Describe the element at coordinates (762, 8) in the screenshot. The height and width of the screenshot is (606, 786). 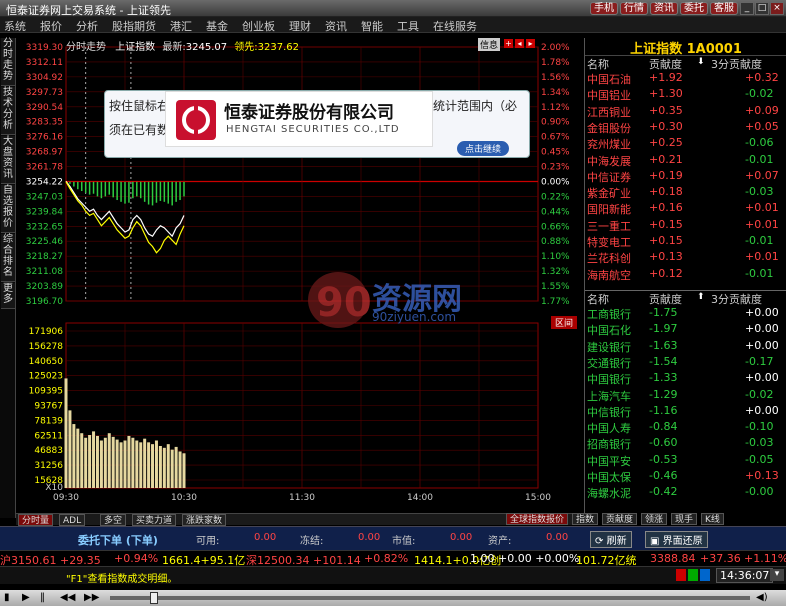
I see `maximize-icon: □` at that location.